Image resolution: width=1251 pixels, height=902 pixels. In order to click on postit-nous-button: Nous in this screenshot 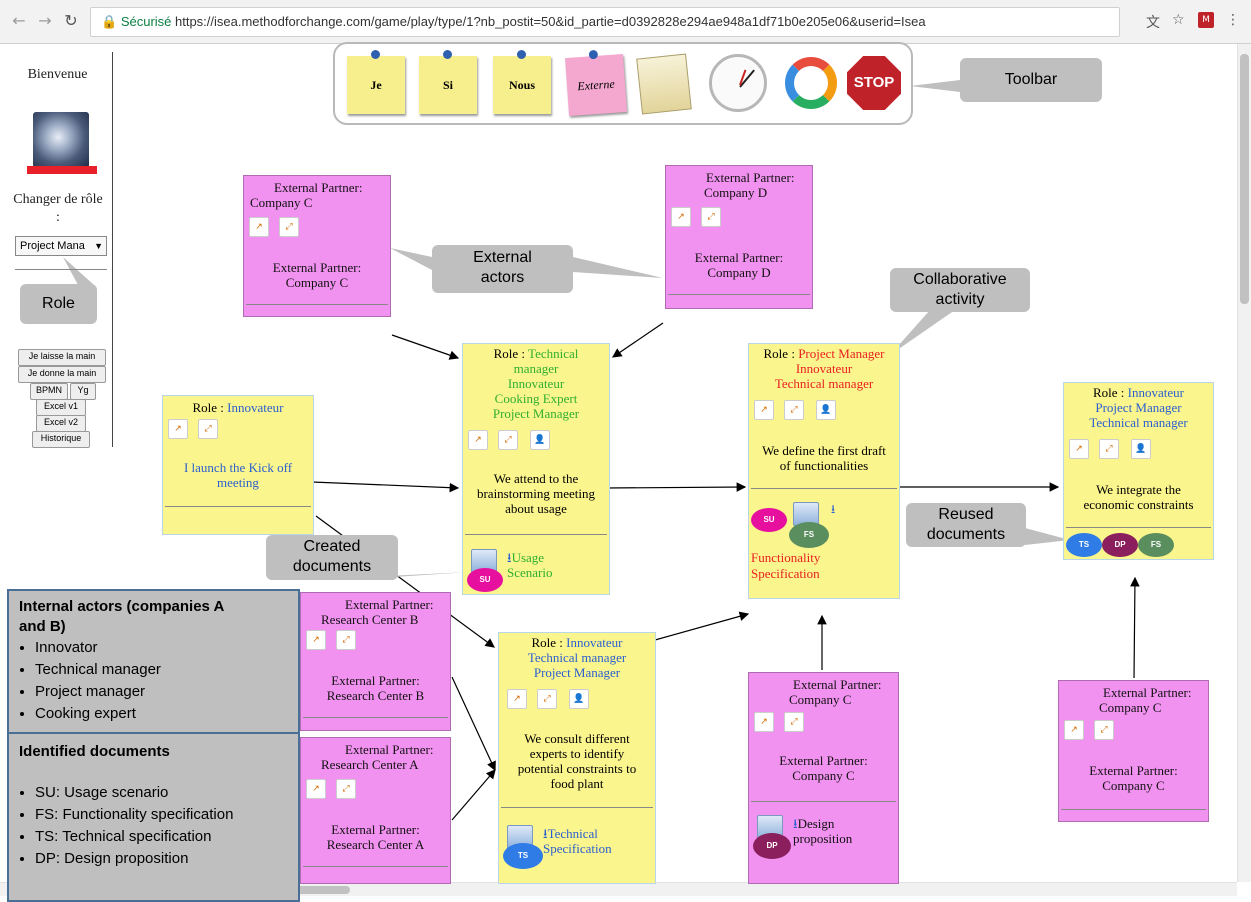, I will do `click(522, 82)`.